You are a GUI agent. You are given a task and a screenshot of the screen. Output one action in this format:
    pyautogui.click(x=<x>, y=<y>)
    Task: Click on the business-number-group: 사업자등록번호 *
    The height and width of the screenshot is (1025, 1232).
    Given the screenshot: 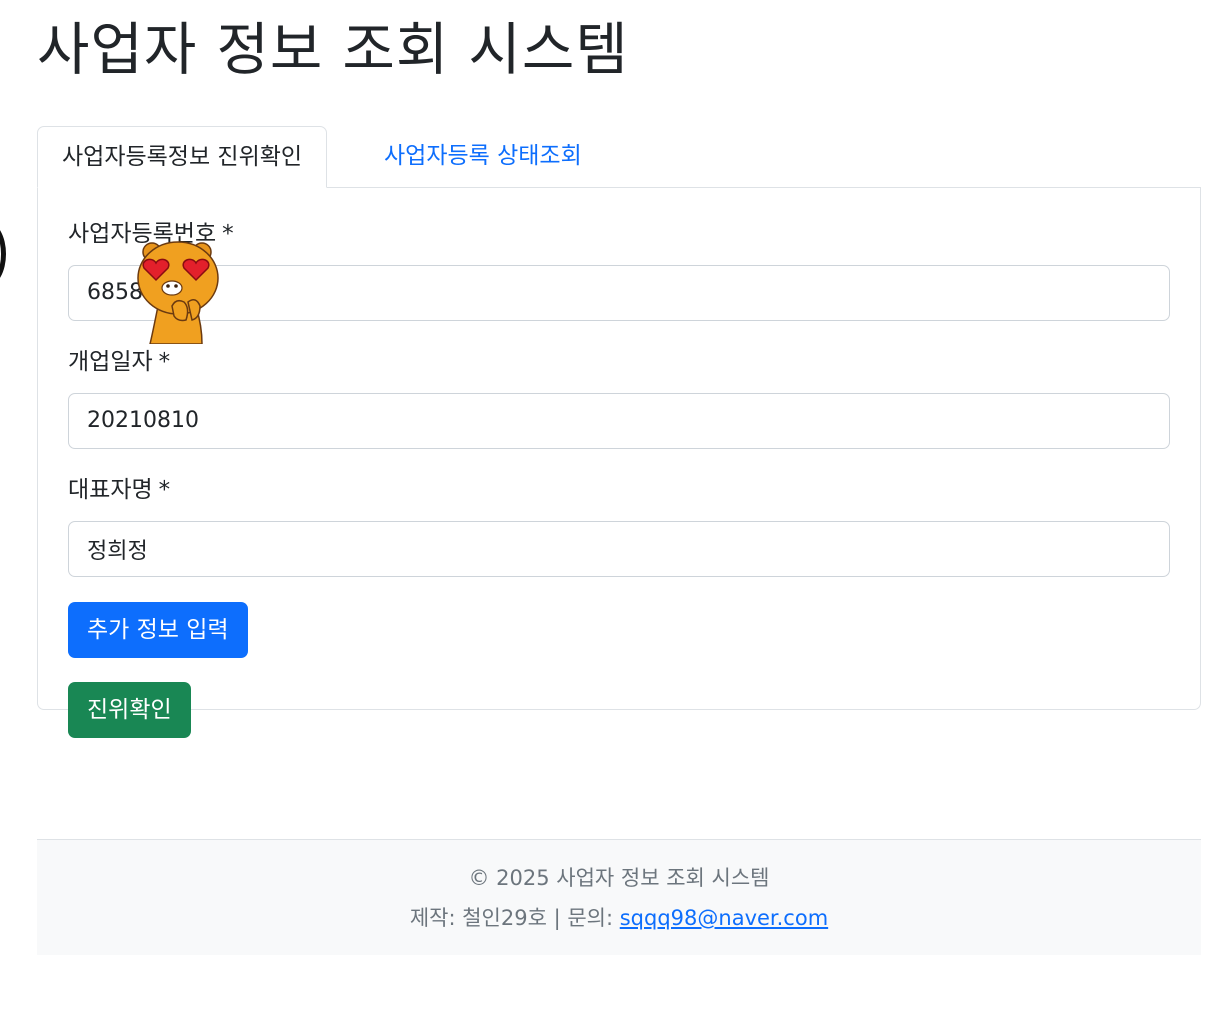 What is the action you would take?
    pyautogui.click(x=619, y=269)
    